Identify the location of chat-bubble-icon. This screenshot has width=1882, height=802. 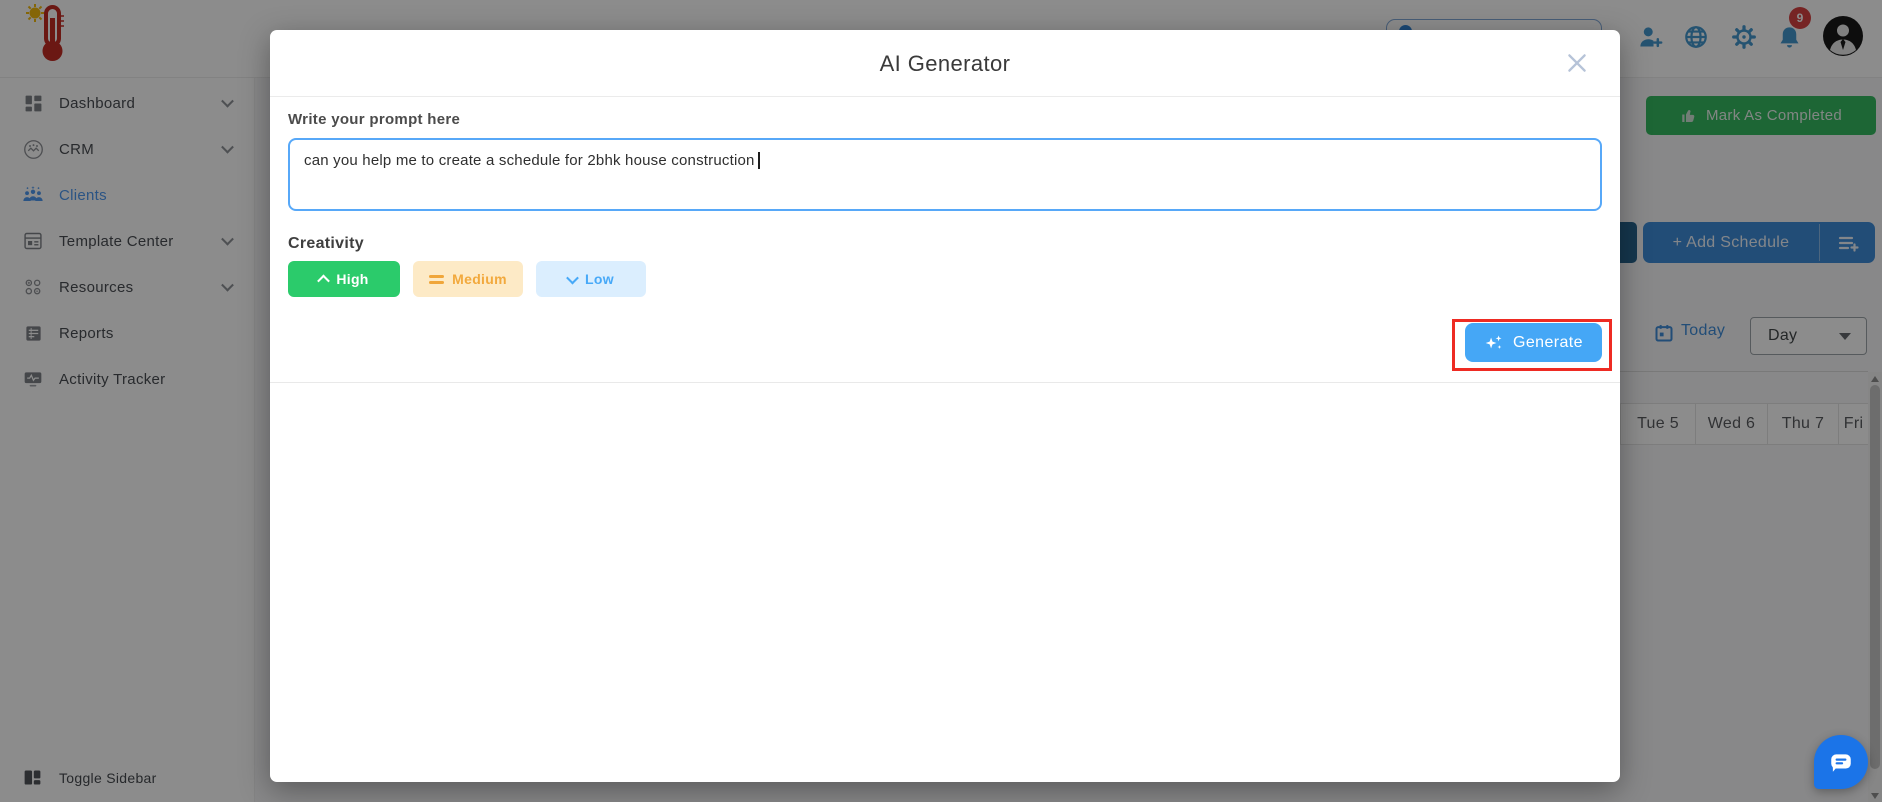
(1841, 763).